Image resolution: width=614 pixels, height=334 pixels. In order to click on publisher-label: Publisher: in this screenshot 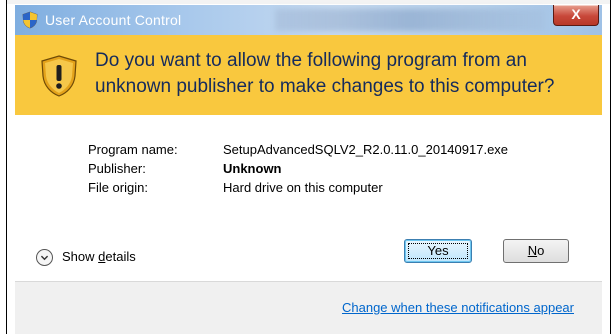, I will do `click(117, 168)`.